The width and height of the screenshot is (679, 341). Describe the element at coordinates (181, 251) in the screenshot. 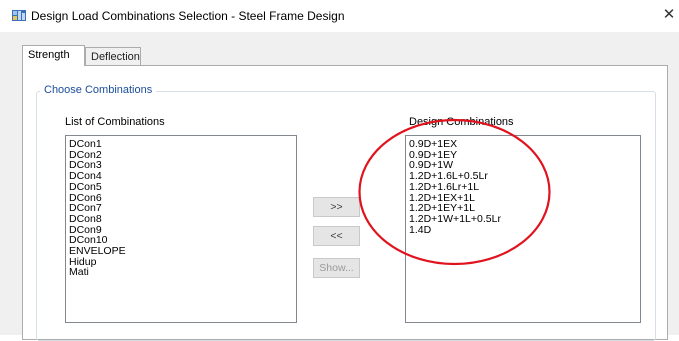

I see `list-item: ENVELOPE` at that location.